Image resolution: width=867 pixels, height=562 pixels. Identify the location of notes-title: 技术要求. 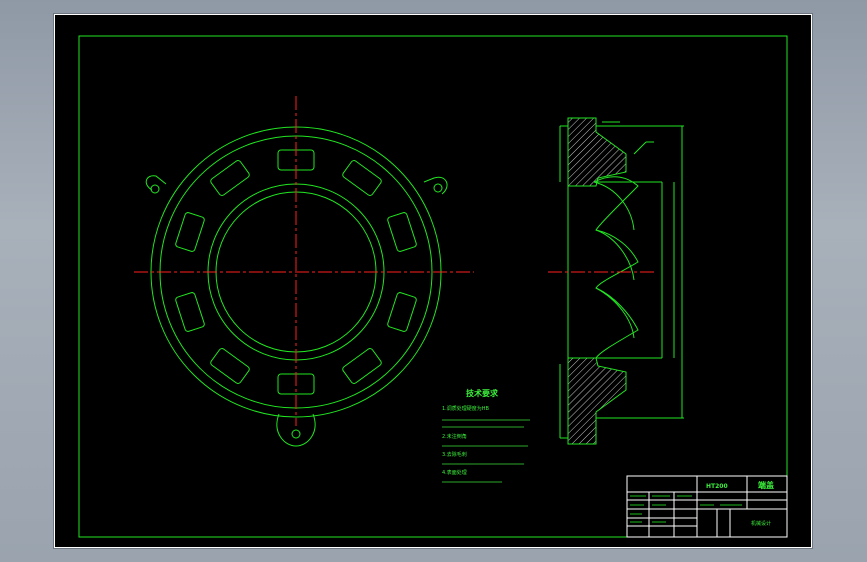
(482, 393).